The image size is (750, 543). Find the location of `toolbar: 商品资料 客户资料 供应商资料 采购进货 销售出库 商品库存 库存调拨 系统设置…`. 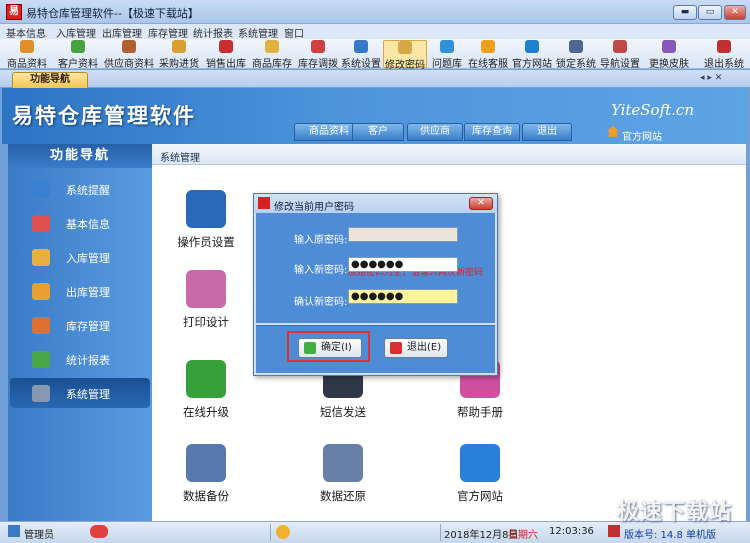

toolbar: 商品资料 客户资料 供应商资料 采购进货 销售出库 商品库存 库存调拨 系统设置… is located at coordinates (375, 55).